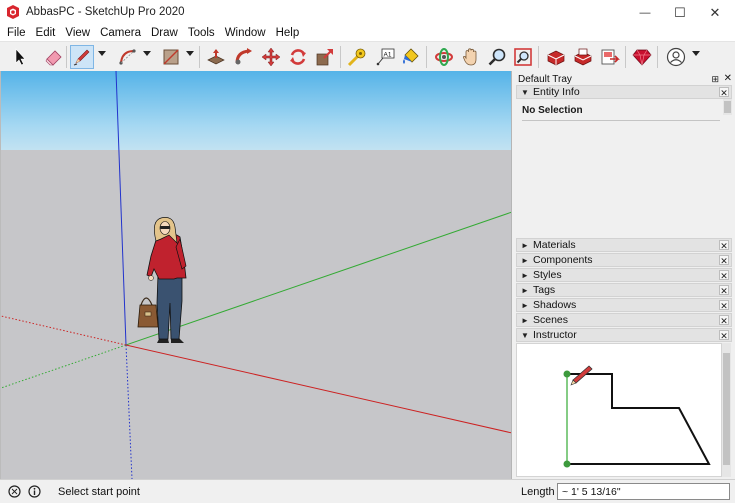 This screenshot has height=503, width=735. What do you see at coordinates (34, 491) in the screenshot?
I see `info-icon` at bounding box center [34, 491].